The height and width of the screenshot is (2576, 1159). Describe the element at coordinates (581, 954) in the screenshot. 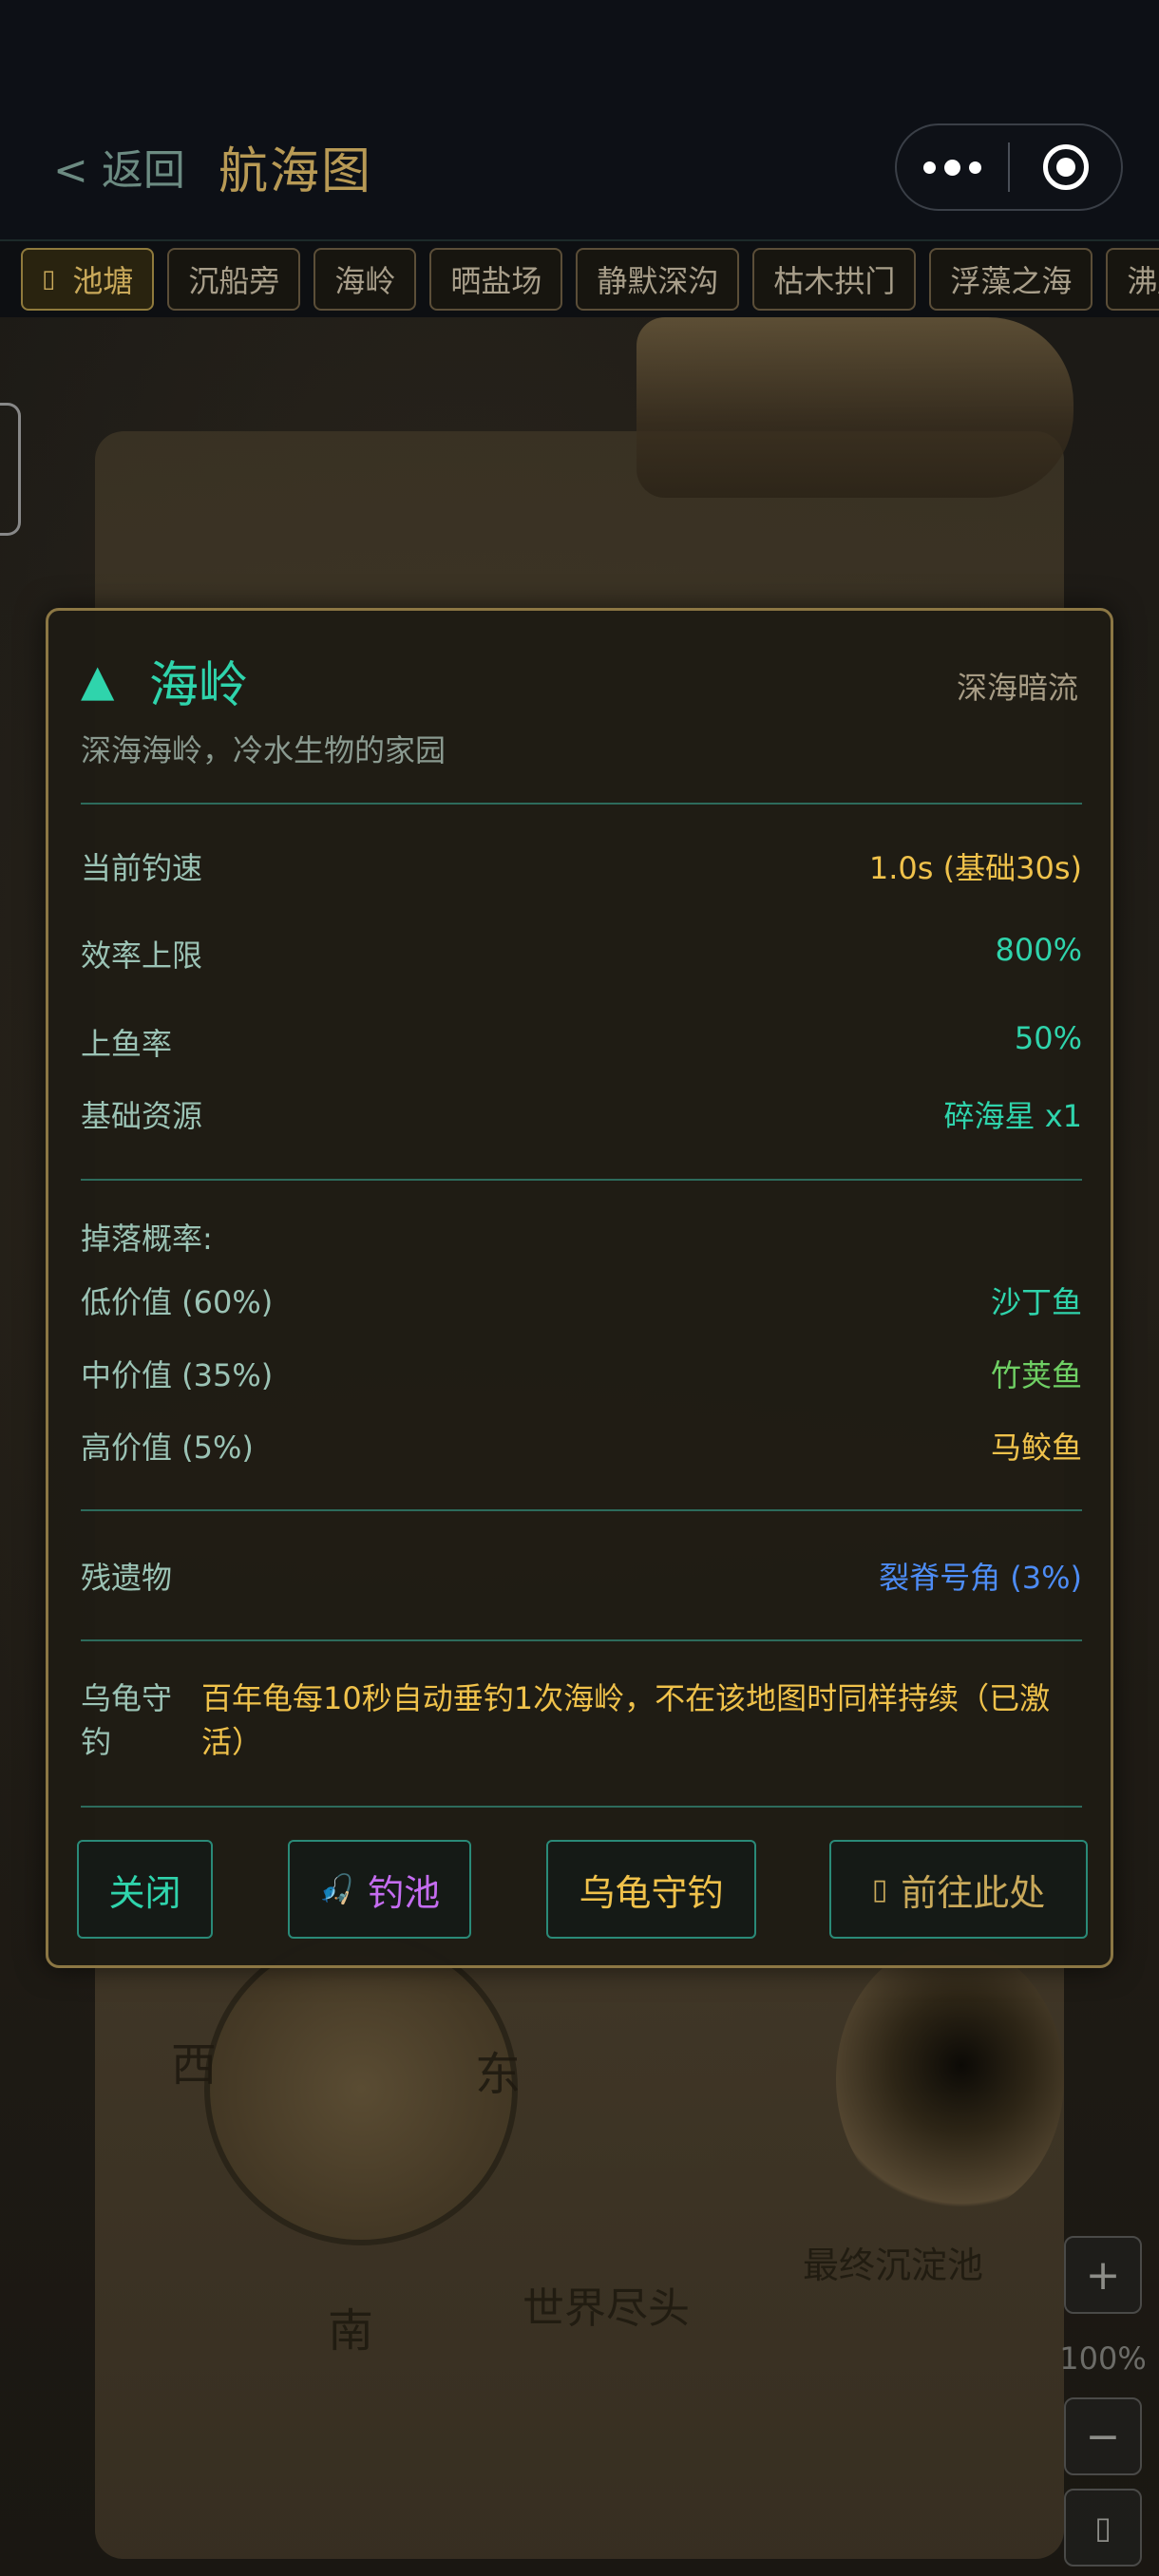

I see `stat-row: 效率上限 800%` at that location.